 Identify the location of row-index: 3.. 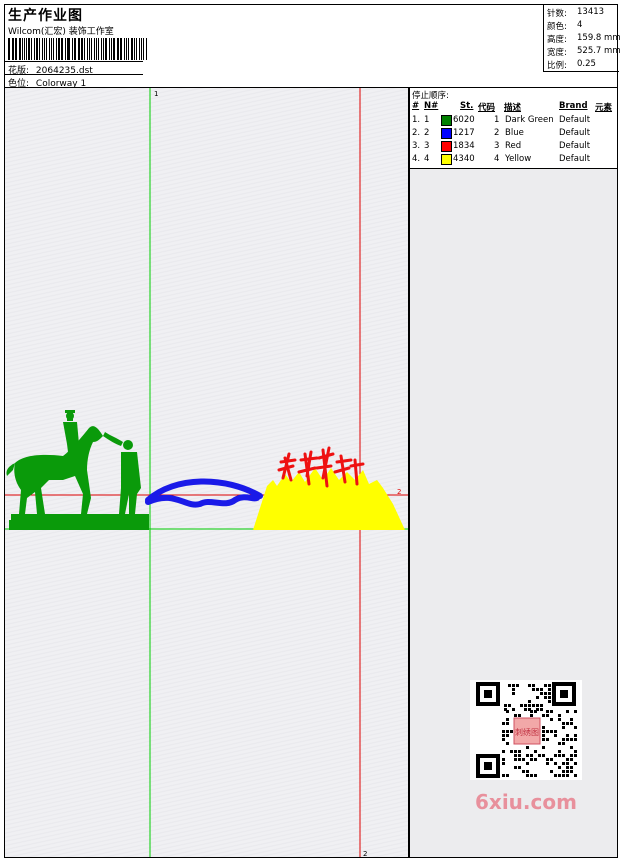
(416, 146).